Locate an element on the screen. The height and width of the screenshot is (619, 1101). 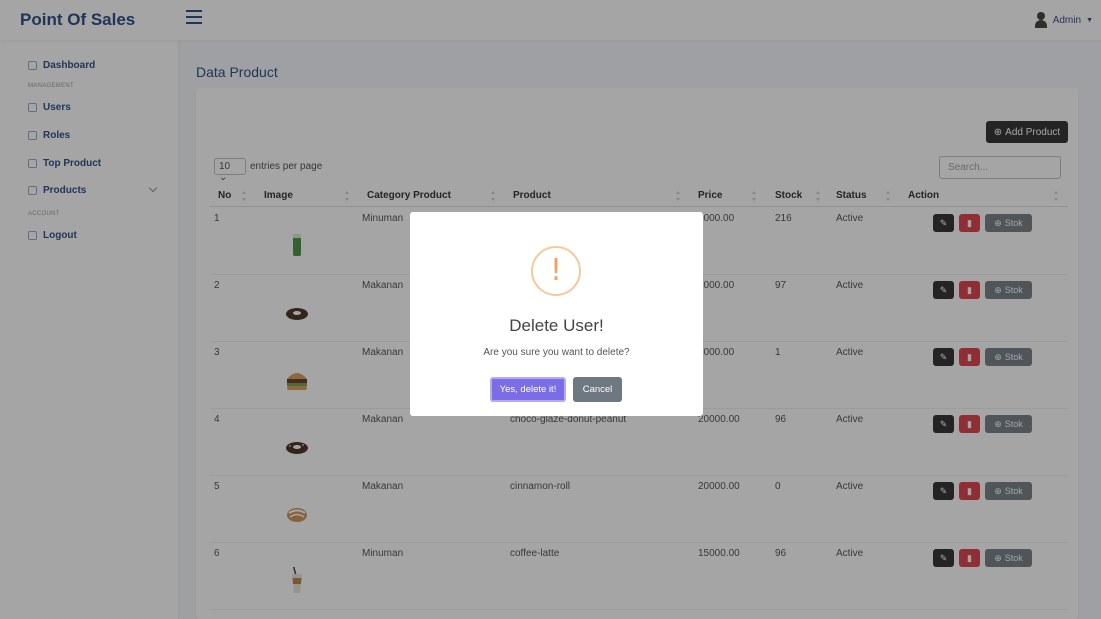
exclamation-icon: ! is located at coordinates (556, 271).